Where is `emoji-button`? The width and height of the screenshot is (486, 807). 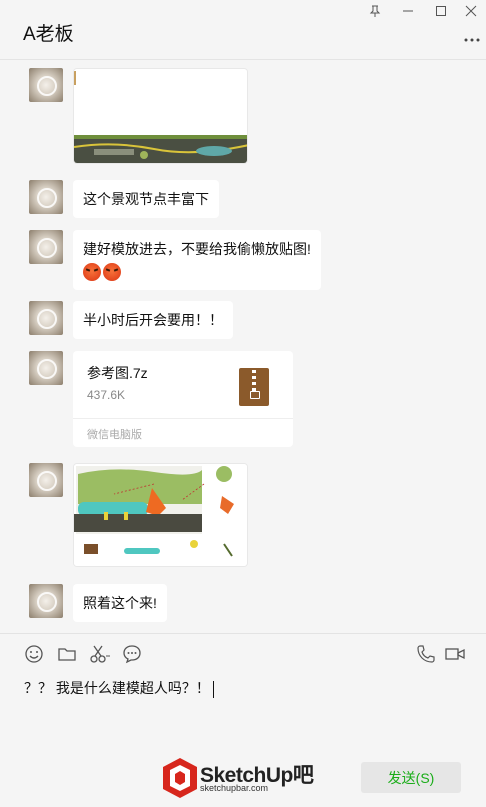 emoji-button is located at coordinates (35, 654).